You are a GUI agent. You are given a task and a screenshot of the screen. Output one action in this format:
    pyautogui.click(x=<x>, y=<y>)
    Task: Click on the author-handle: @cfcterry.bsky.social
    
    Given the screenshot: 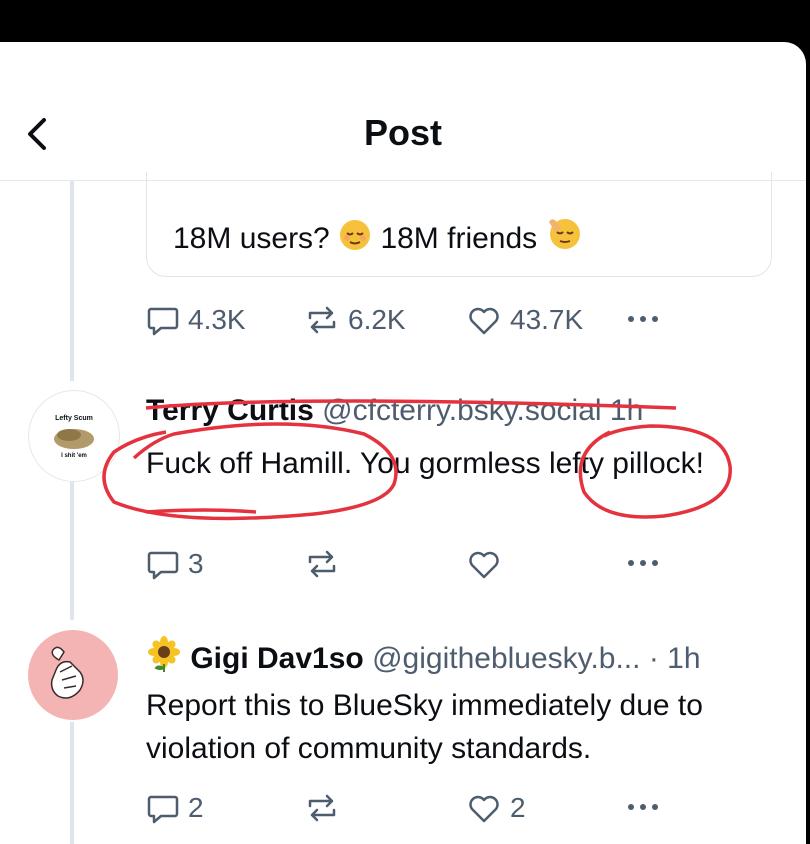 What is the action you would take?
    pyautogui.click(x=461, y=410)
    